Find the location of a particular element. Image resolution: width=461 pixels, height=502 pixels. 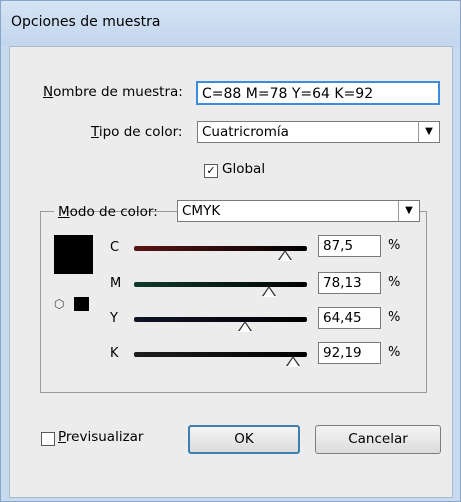

channel-c-label: C is located at coordinates (115, 247).